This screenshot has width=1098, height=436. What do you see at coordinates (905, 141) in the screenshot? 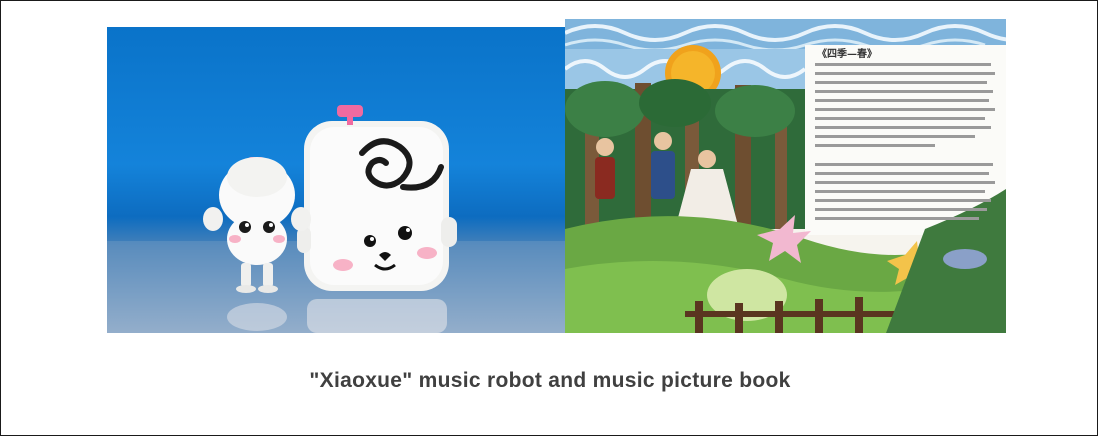
I see `book-text-lines` at bounding box center [905, 141].